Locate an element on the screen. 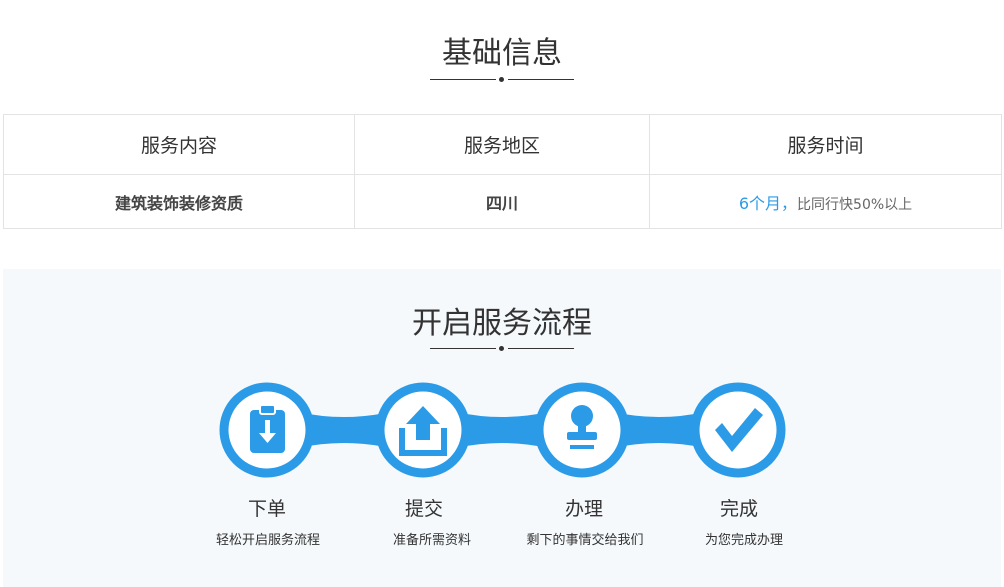 The image size is (1004, 587). checkmark-icon is located at coordinates (738, 430).